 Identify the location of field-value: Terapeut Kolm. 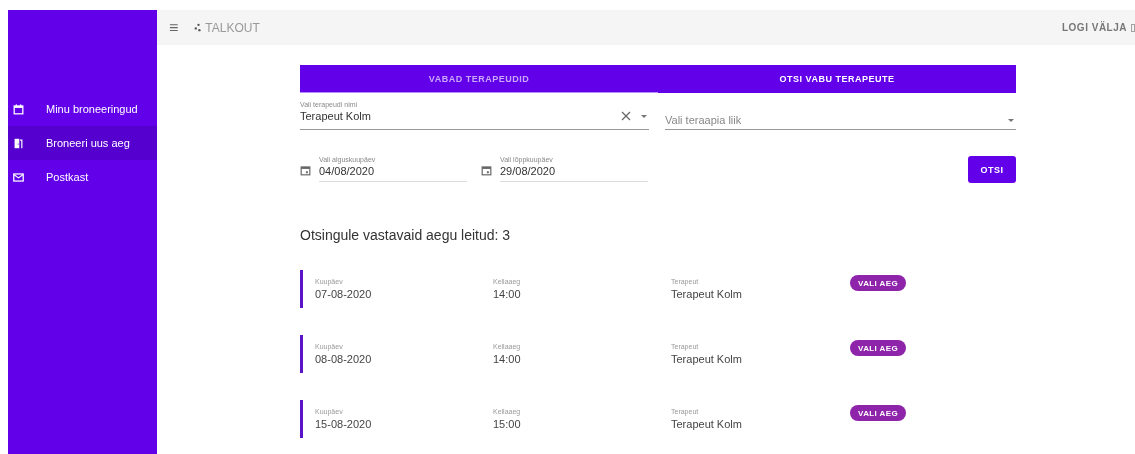
(335, 116).